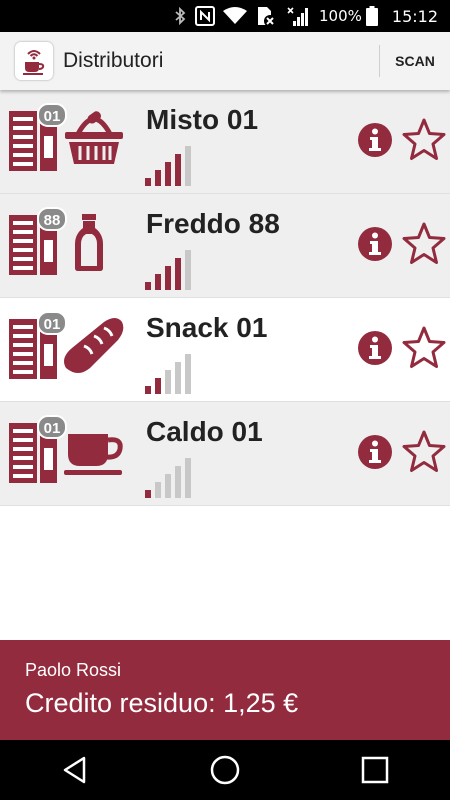 The width and height of the screenshot is (450, 800). What do you see at coordinates (225, 61) in the screenshot?
I see `app-bar: Distributori SCAN` at bounding box center [225, 61].